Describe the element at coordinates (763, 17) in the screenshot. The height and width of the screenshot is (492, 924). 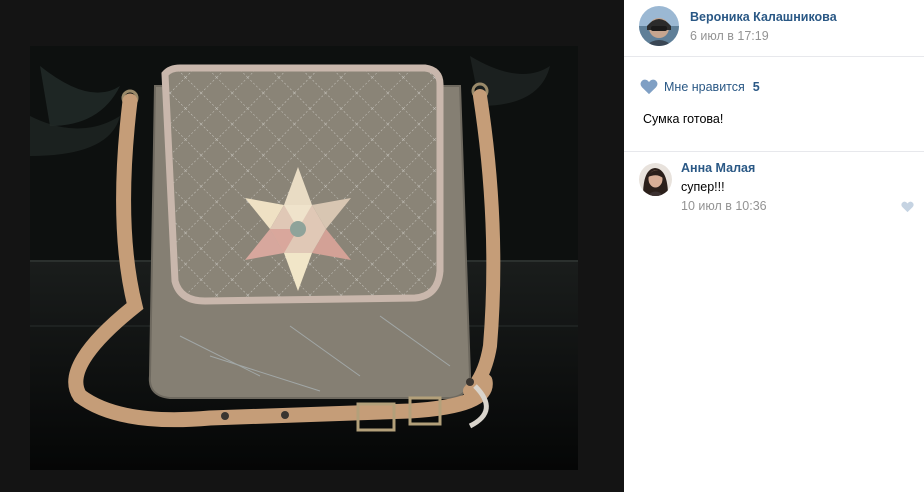
I see `author-name: Вероника Калашникова` at that location.